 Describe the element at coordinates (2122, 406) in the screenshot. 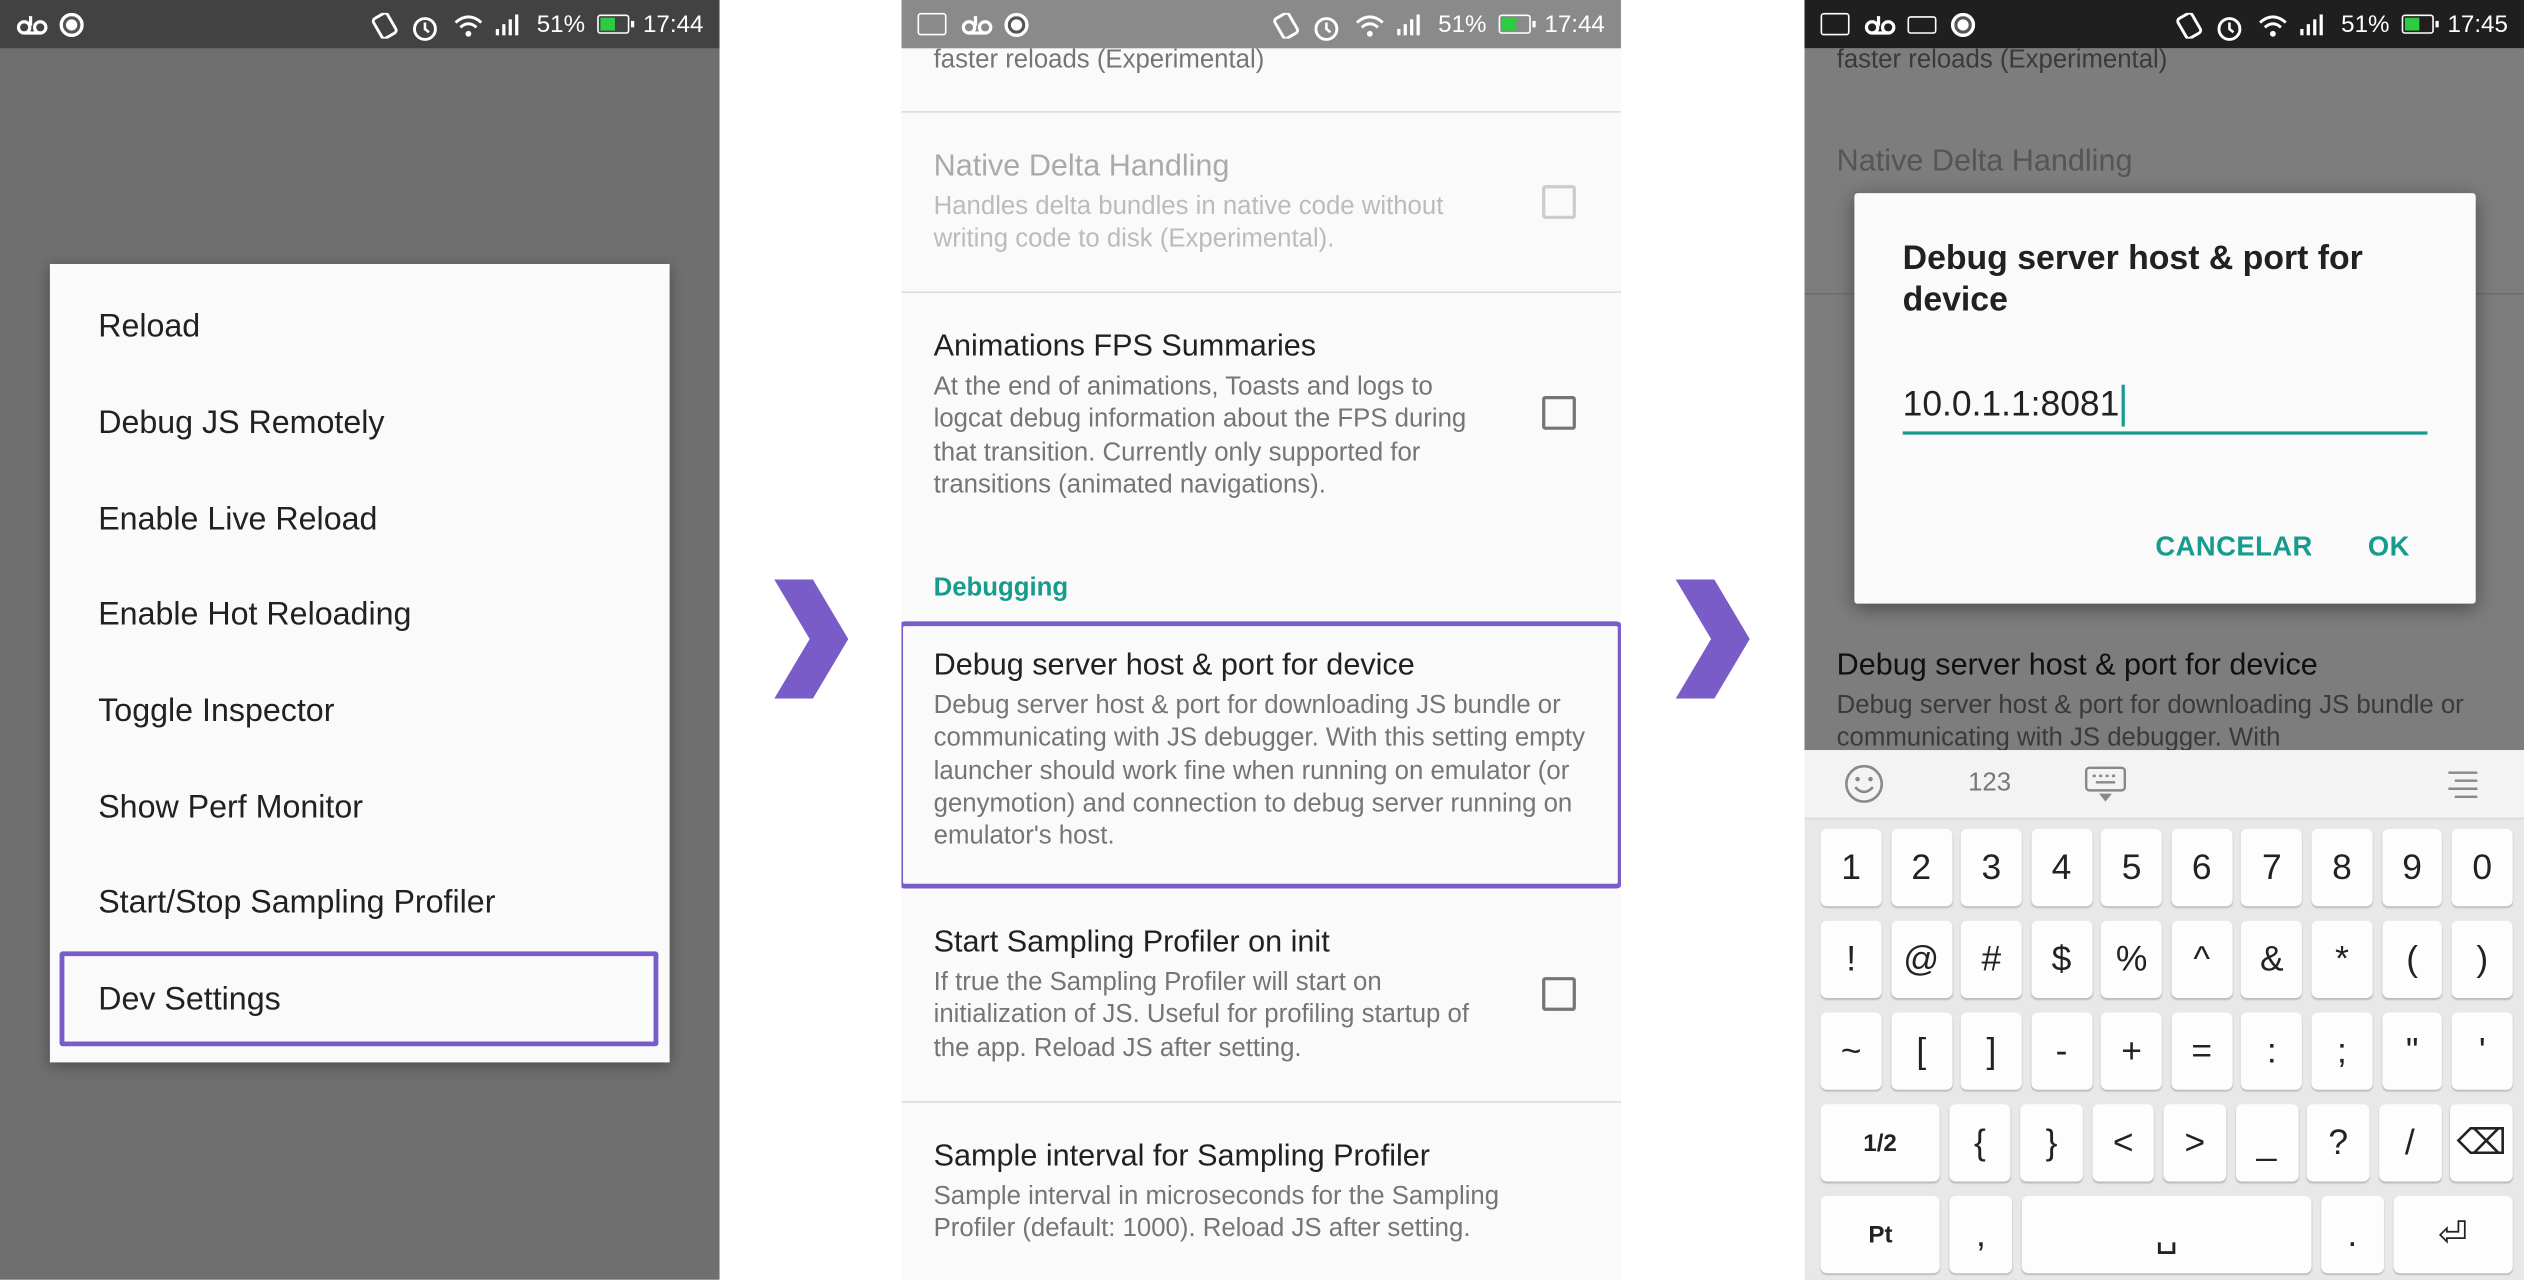

I see `text-cursor` at that location.